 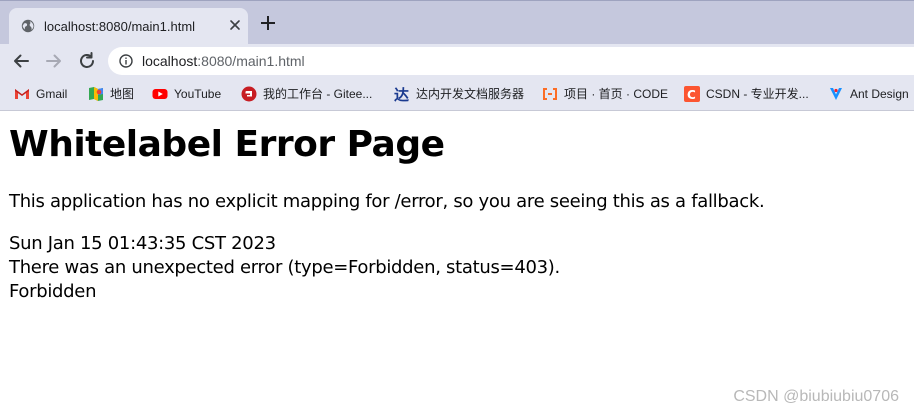 What do you see at coordinates (87, 61) in the screenshot?
I see `reload-icon` at bounding box center [87, 61].